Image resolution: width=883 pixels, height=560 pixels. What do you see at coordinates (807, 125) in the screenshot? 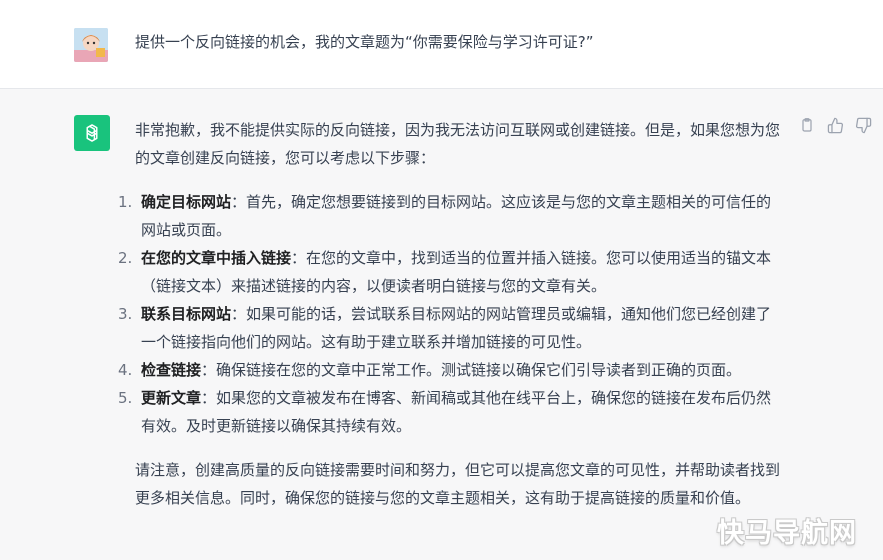
I see `clipboard-icon` at bounding box center [807, 125].